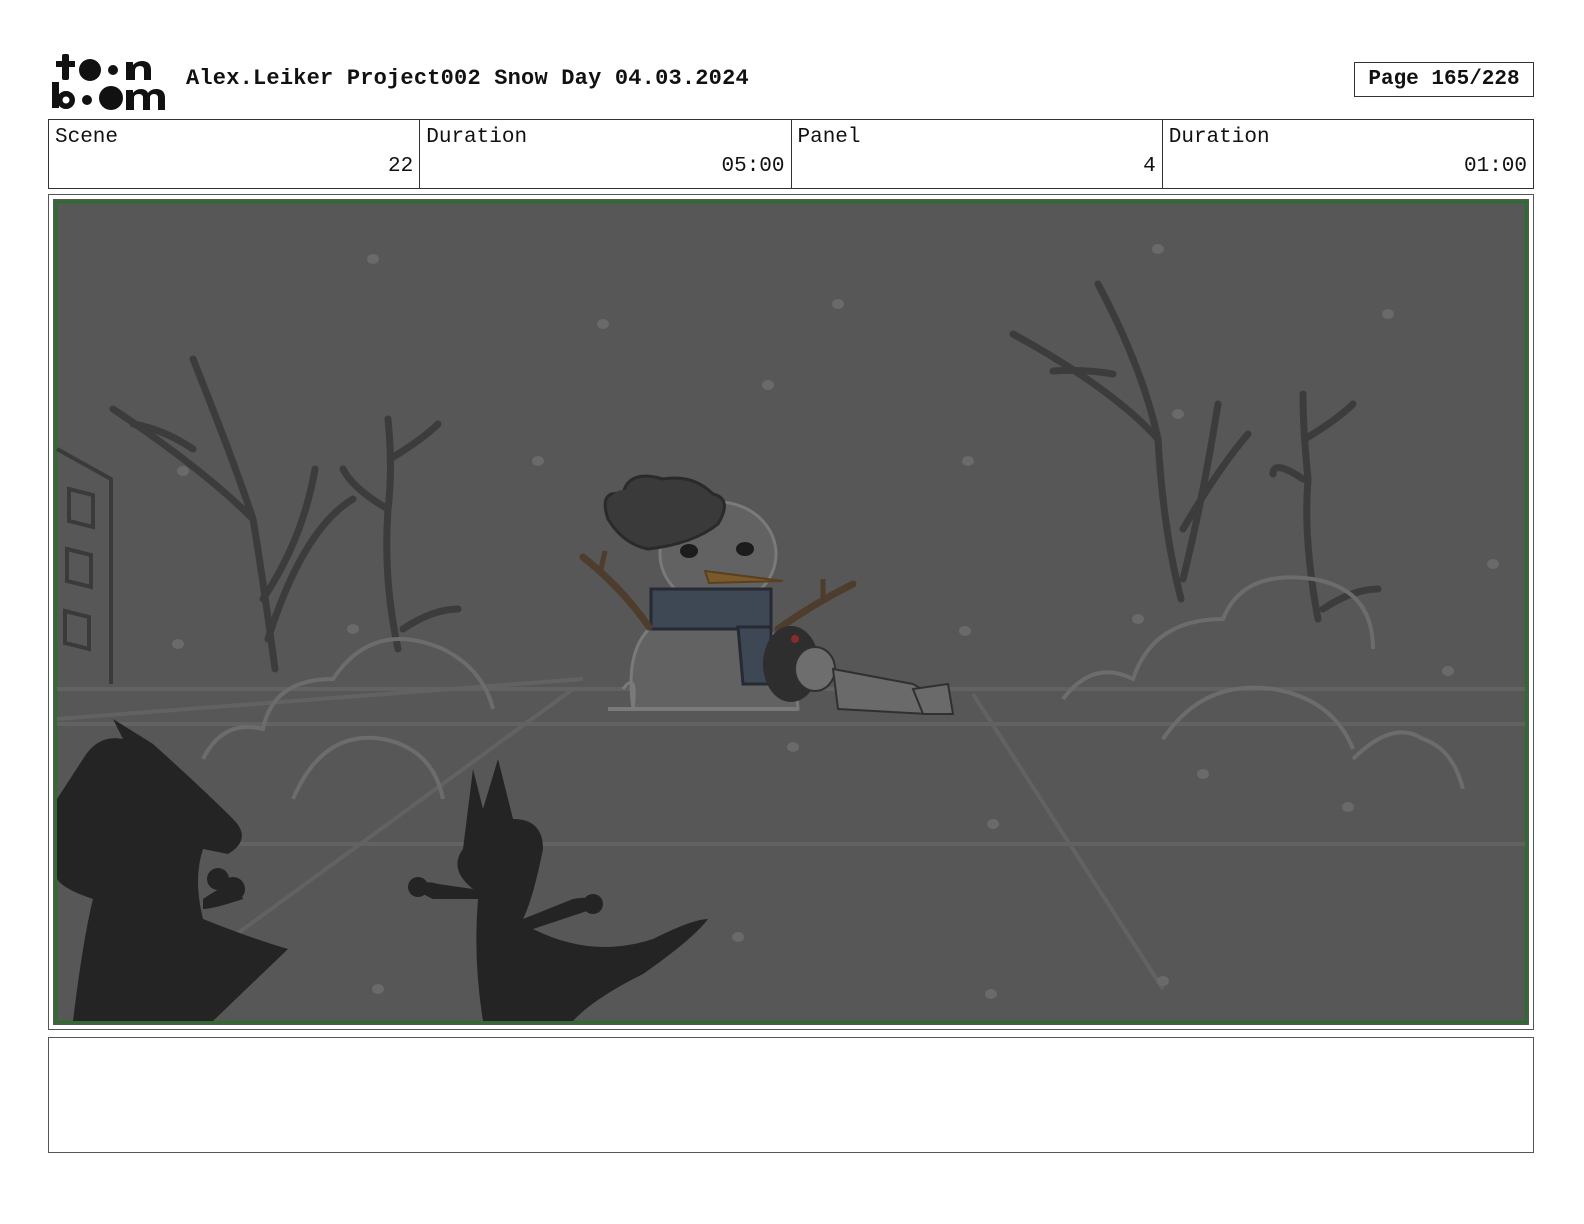  I want to click on panel-label: Panel, so click(829, 137).